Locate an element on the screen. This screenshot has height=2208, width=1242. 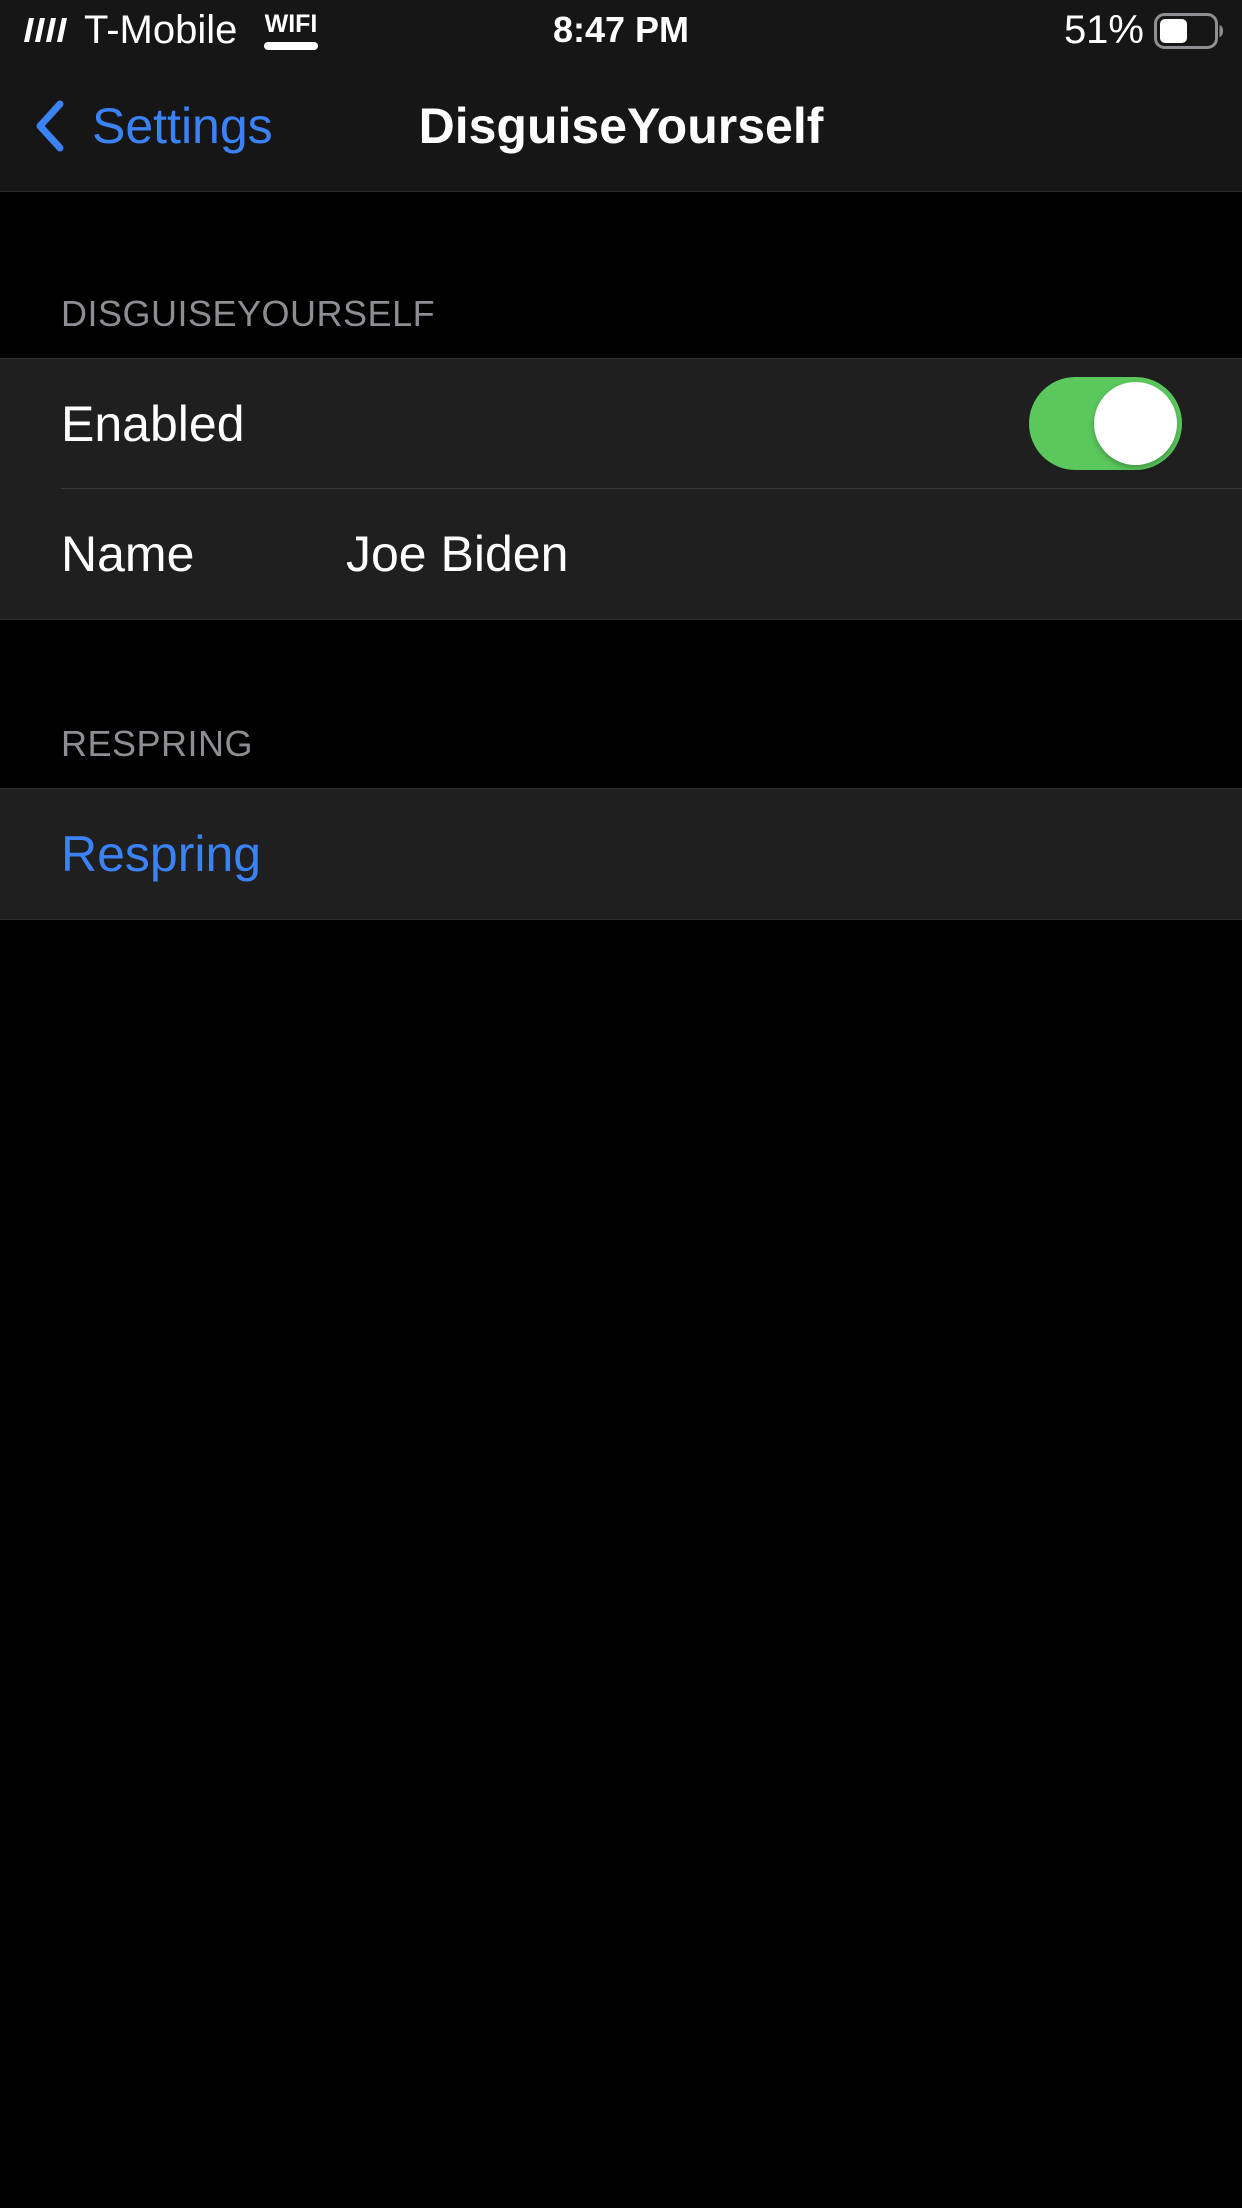
carrier-name: T-Mobile is located at coordinates (161, 30).